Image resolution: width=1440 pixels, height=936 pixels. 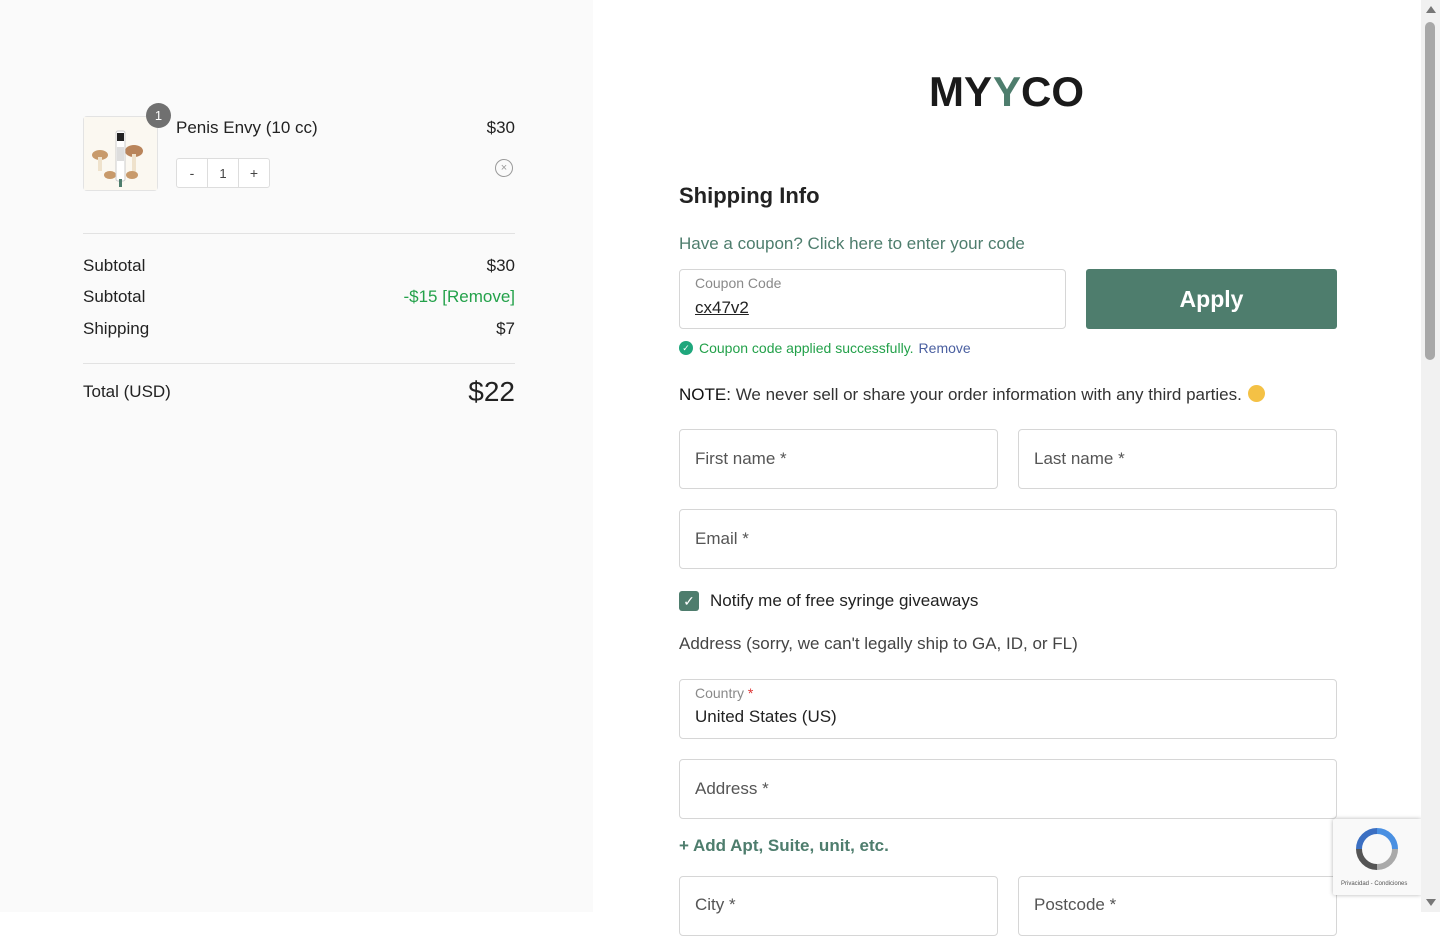 What do you see at coordinates (1008, 539) in the screenshot?
I see `email-field: Email *` at bounding box center [1008, 539].